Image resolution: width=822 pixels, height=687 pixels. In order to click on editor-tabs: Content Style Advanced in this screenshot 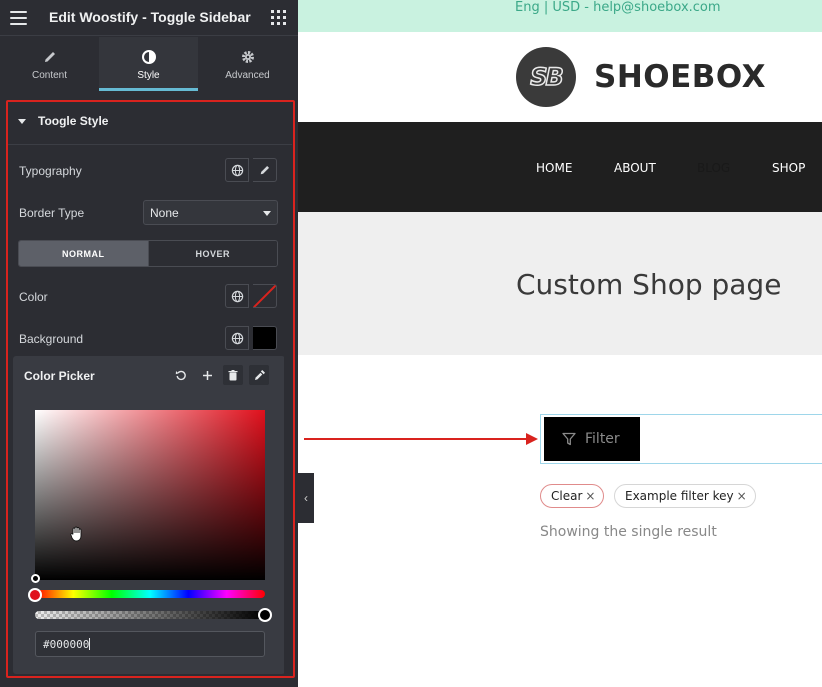, I will do `click(149, 64)`.